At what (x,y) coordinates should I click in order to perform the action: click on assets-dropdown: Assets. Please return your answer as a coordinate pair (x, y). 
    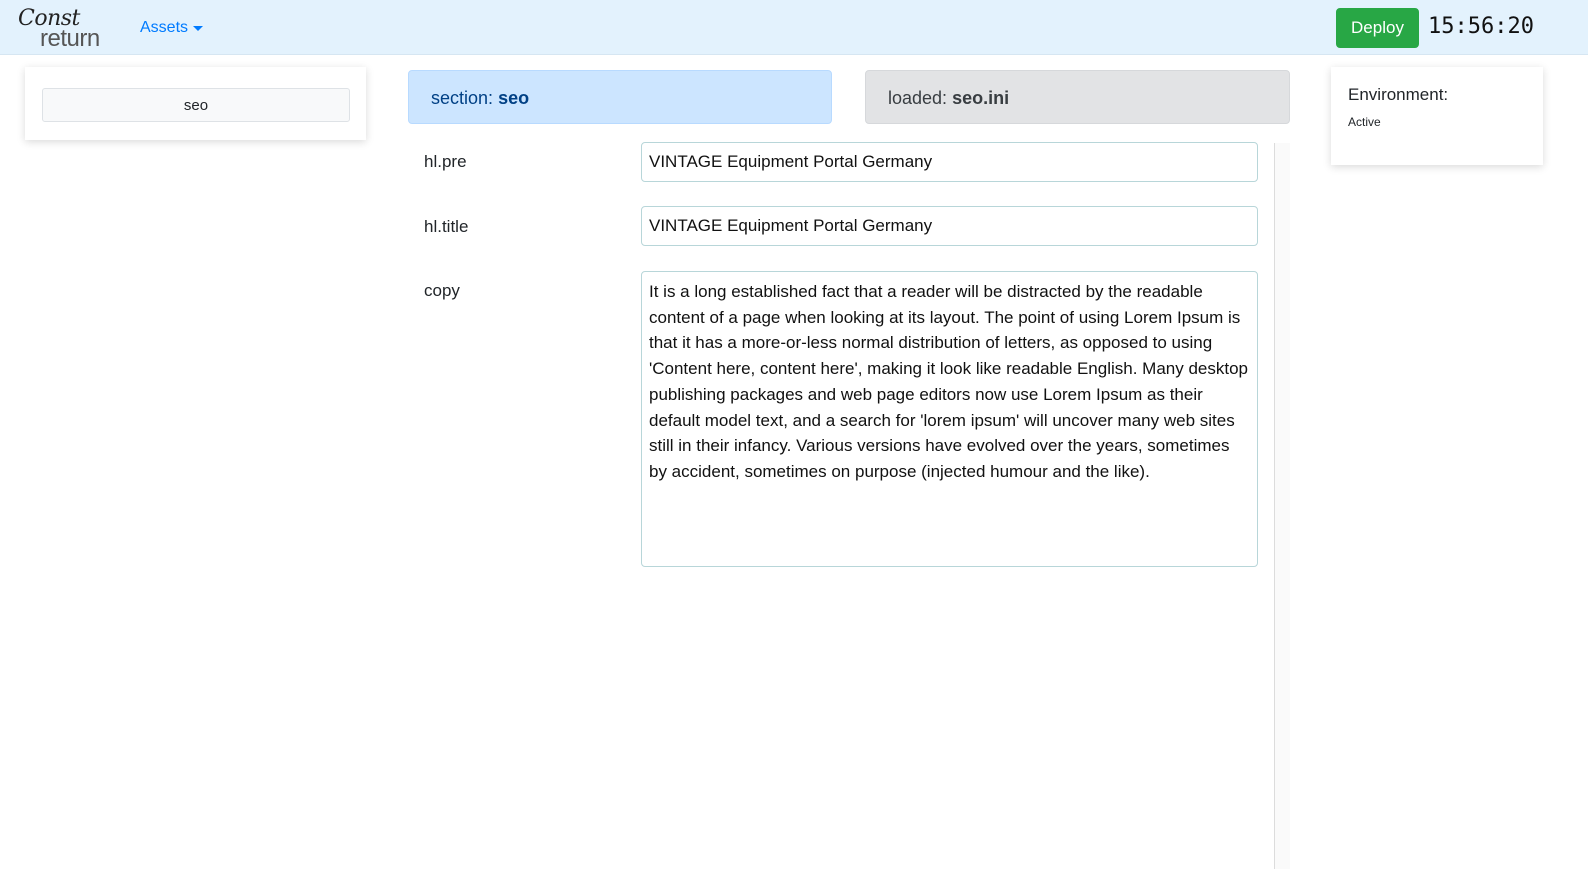
    Looking at the image, I should click on (172, 28).